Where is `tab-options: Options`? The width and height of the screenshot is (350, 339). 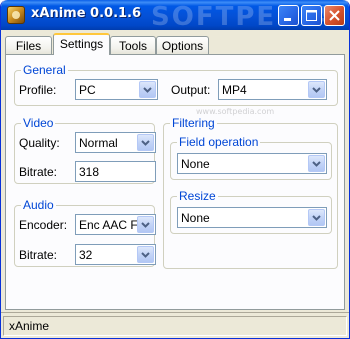
tab-options: Options is located at coordinates (182, 45).